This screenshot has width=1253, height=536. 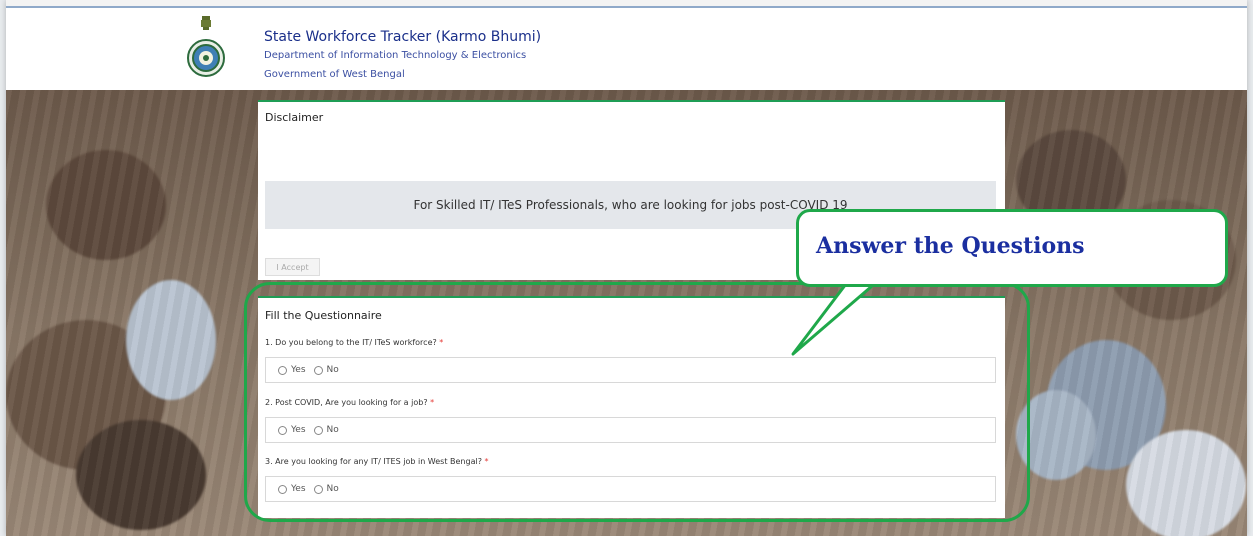 I want to click on question-1-options: Yes No, so click(x=630, y=370).